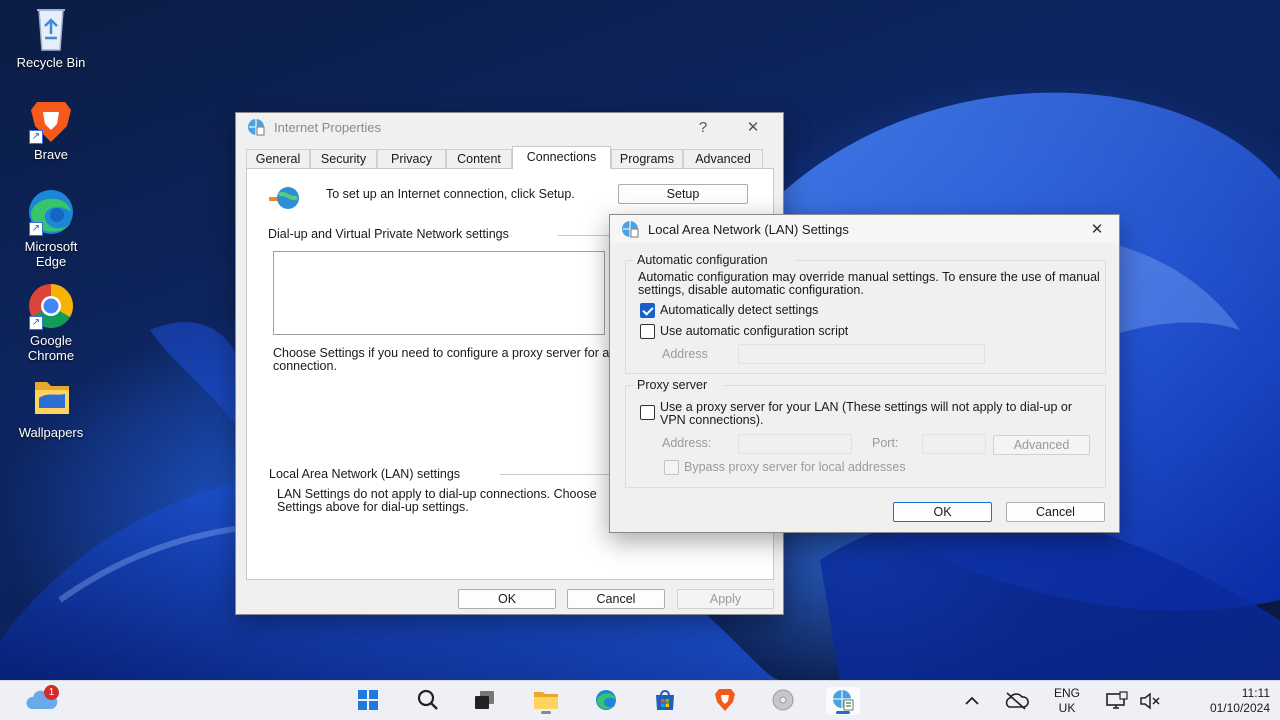  I want to click on desktop-icon-chrome: ↗ Google Chrome, so click(51, 322).